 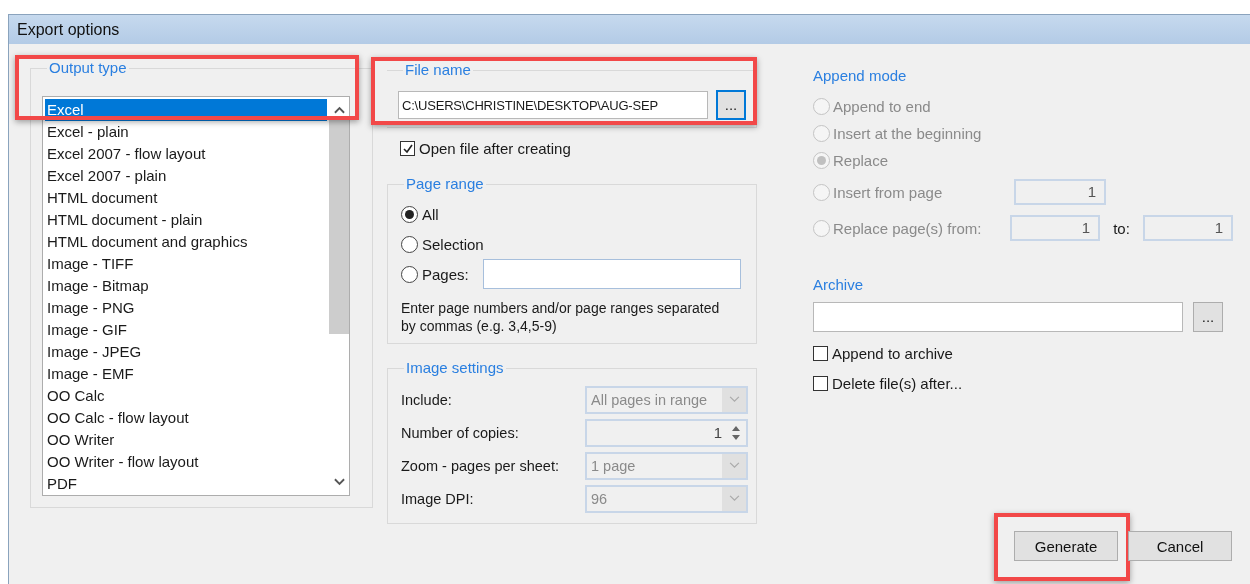 What do you see at coordinates (339, 482) in the screenshot?
I see `chevron-down-icon` at bounding box center [339, 482].